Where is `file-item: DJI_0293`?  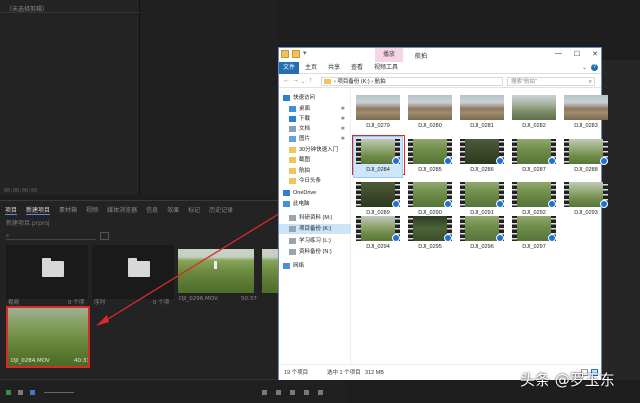 file-item: DJI_0293 is located at coordinates (586, 200).